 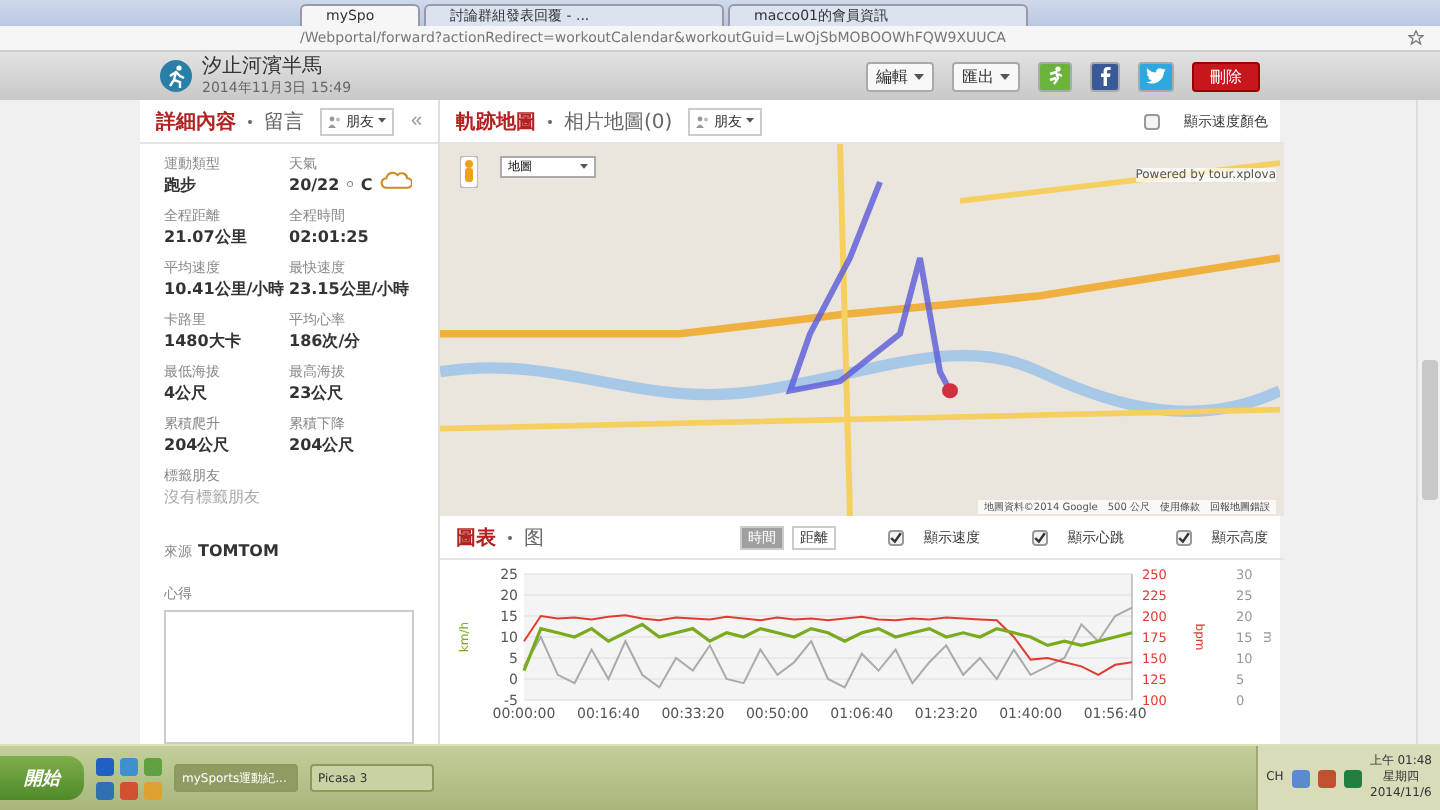 I want to click on source-value: TOMTOM, so click(x=238, y=551).